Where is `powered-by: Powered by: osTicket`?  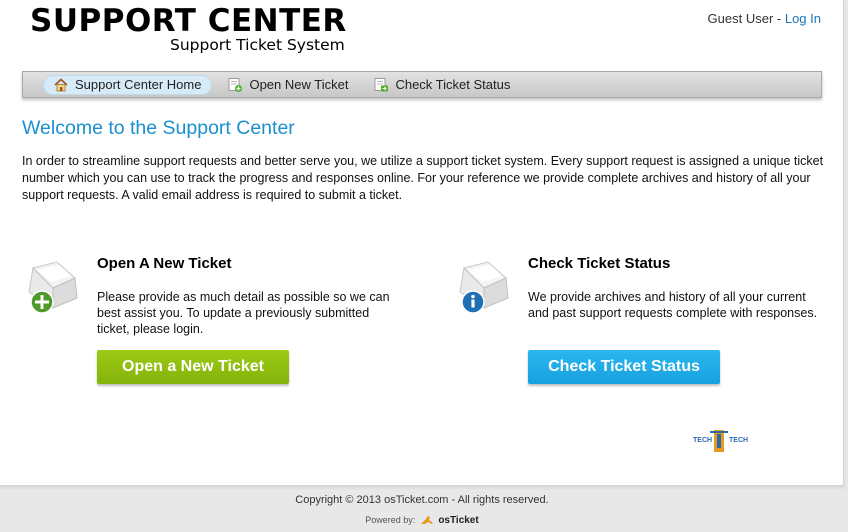 powered-by: Powered by: osTicket is located at coordinates (422, 520).